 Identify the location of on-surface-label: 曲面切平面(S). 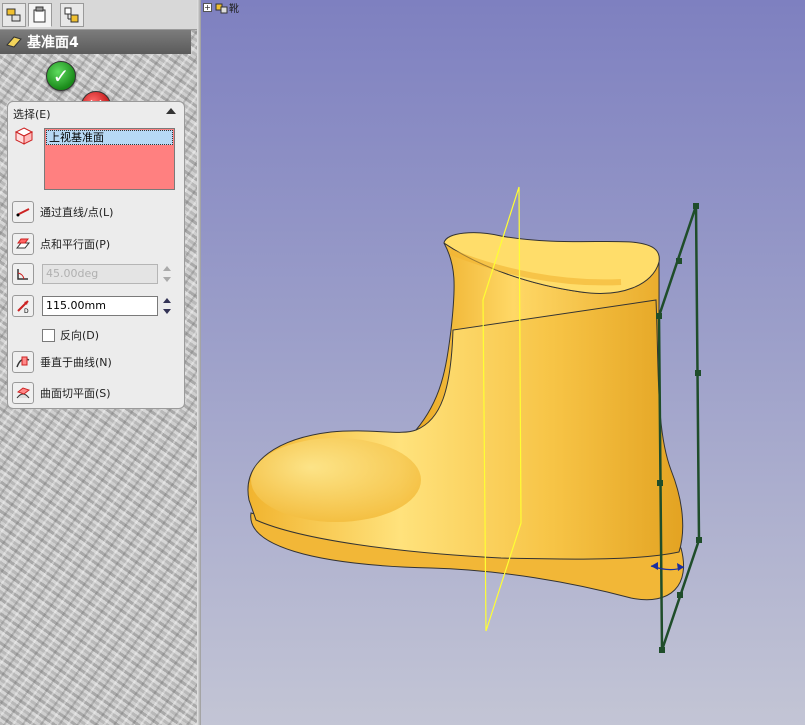
(75, 393).